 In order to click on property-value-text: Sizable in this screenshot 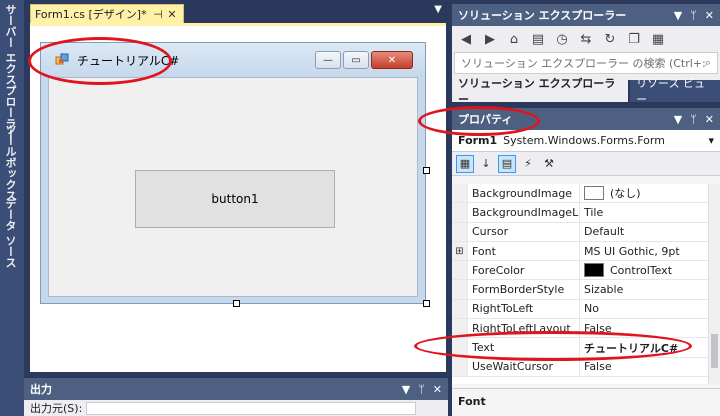, I will do `click(604, 290)`.